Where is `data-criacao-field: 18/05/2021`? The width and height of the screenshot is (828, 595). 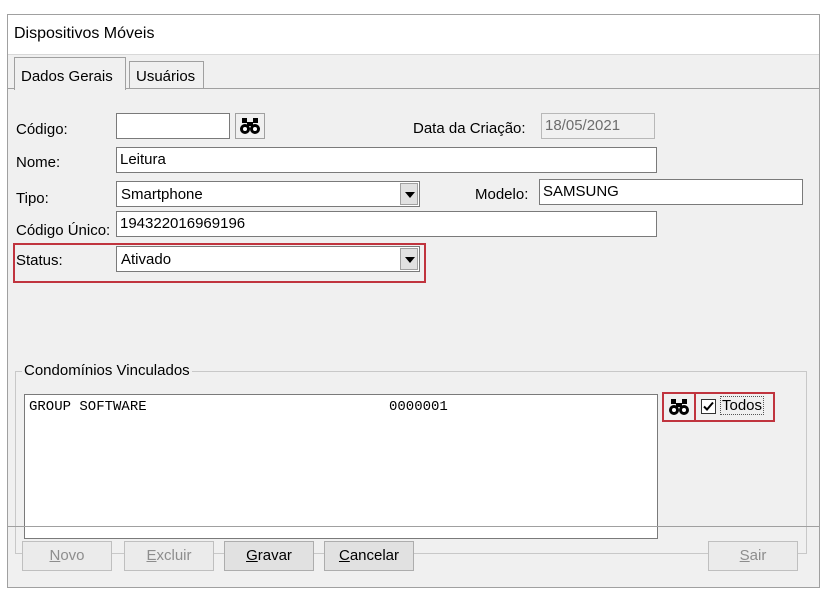
data-criacao-field: 18/05/2021 is located at coordinates (598, 126).